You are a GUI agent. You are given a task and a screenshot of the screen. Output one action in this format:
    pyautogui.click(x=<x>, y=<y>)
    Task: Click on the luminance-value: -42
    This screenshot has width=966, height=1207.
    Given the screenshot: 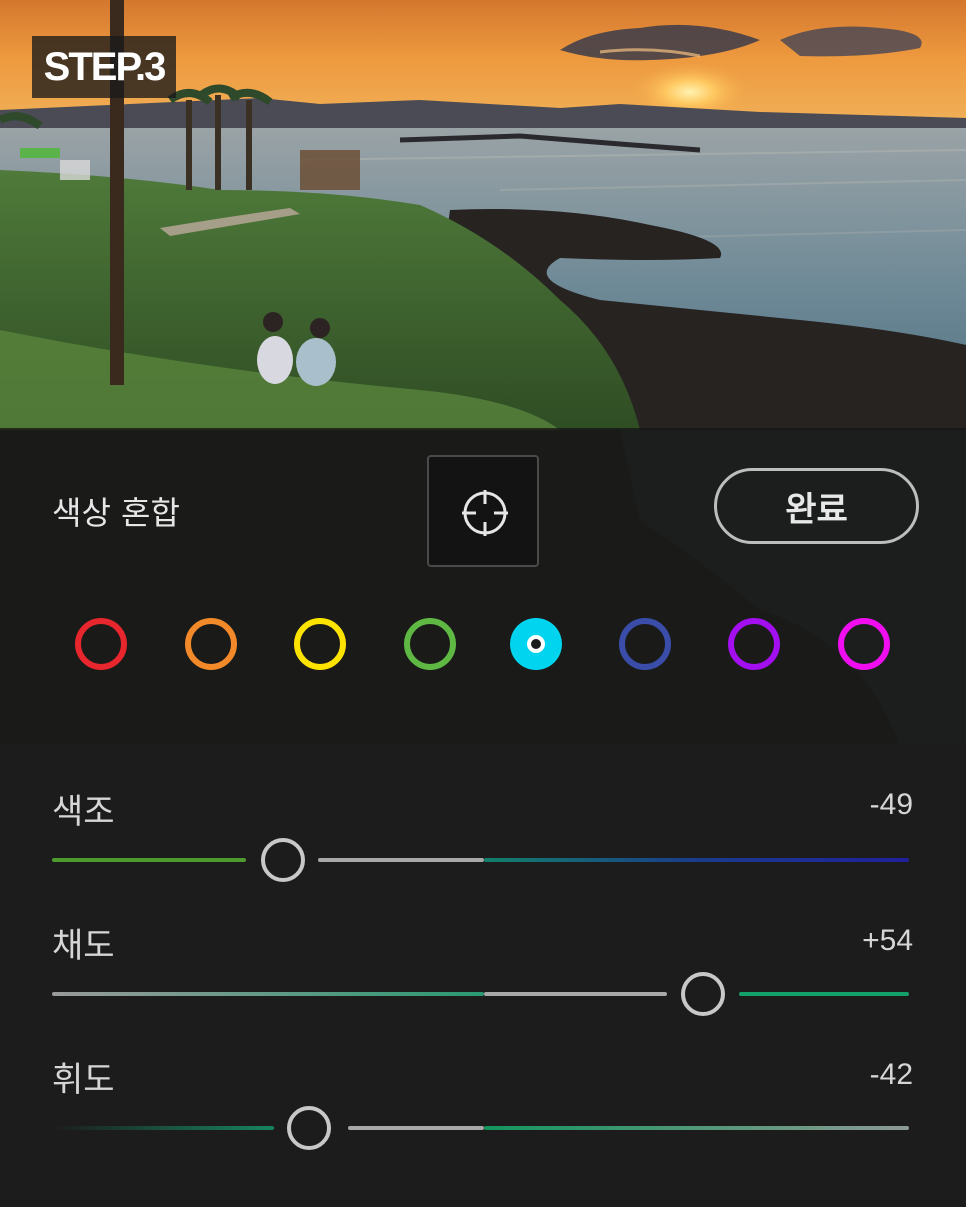 What is the action you would take?
    pyautogui.click(x=891, y=1074)
    